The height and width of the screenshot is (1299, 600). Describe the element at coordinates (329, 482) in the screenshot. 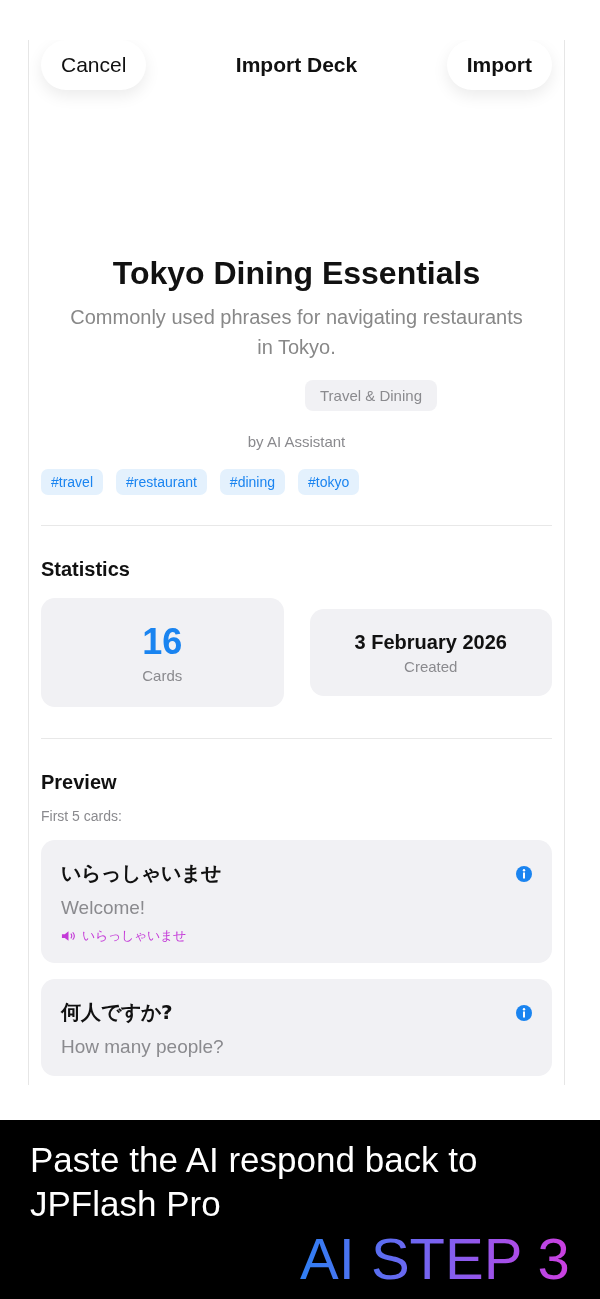

I see `tag-chip: #tokyo` at that location.